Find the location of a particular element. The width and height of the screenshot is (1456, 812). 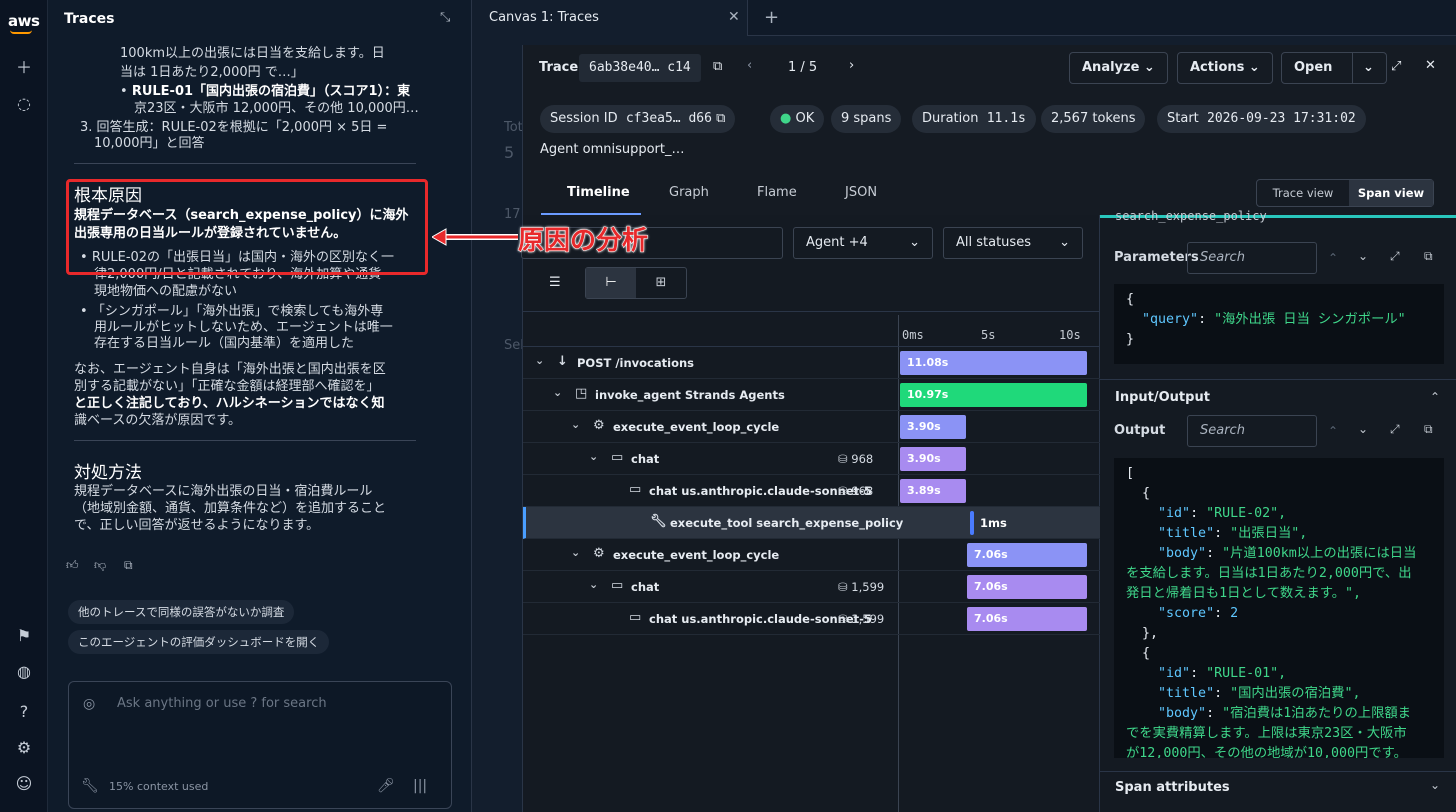

canvas-tabs: Canvas 1: Traces ✕ + is located at coordinates (964, 18).